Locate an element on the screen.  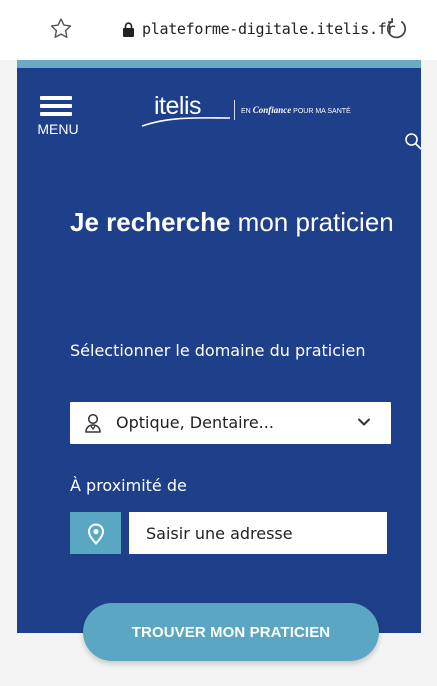
logo-divider is located at coordinates (234, 110).